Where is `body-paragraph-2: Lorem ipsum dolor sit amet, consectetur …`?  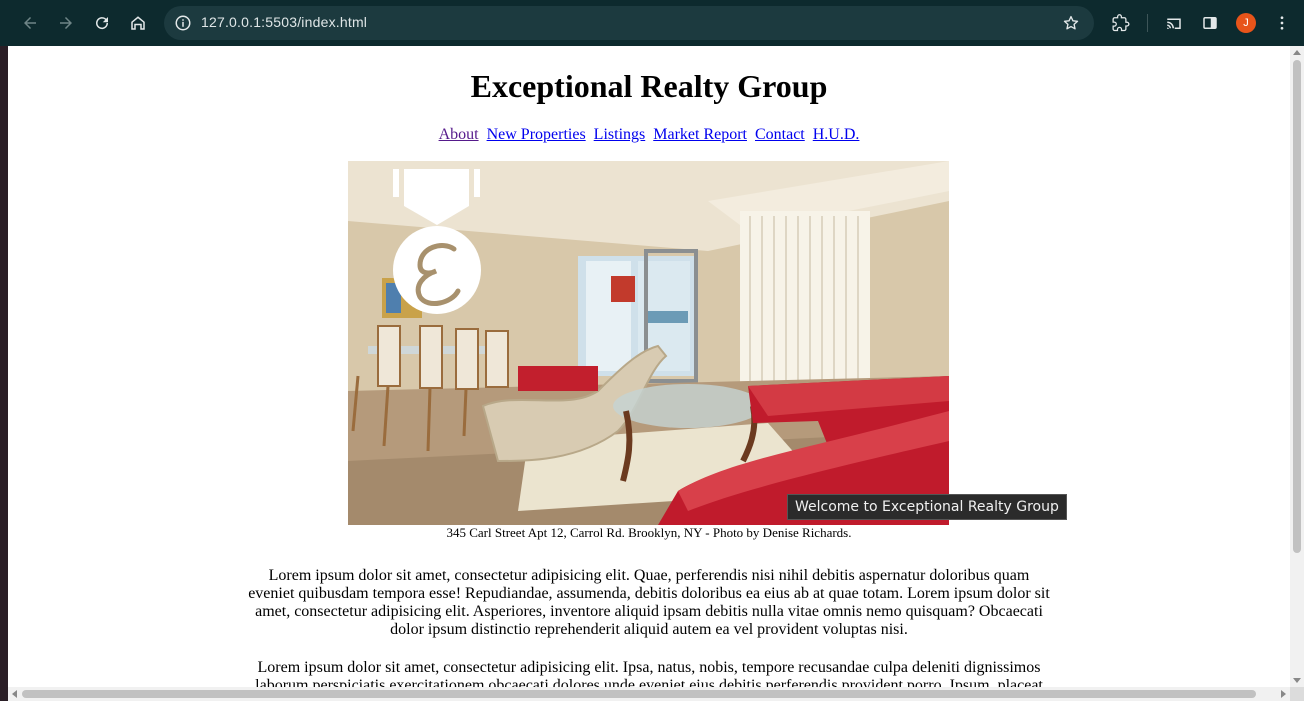 body-paragraph-2: Lorem ipsum dolor sit amet, consectetur … is located at coordinates (649, 673).